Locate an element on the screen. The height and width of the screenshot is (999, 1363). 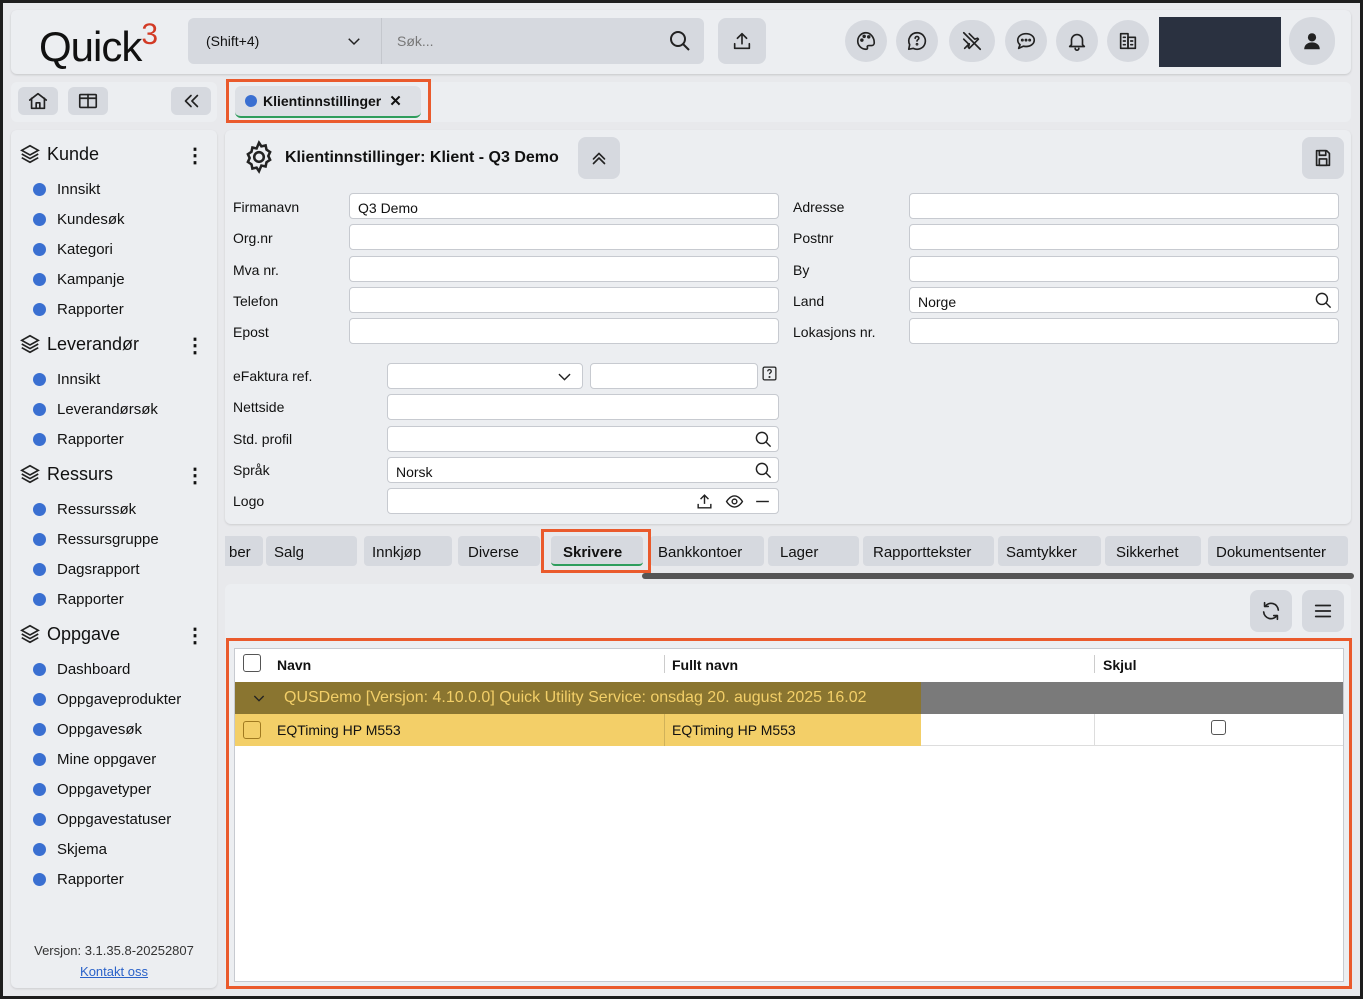
efaktura-ref-field is located at coordinates (674, 376).